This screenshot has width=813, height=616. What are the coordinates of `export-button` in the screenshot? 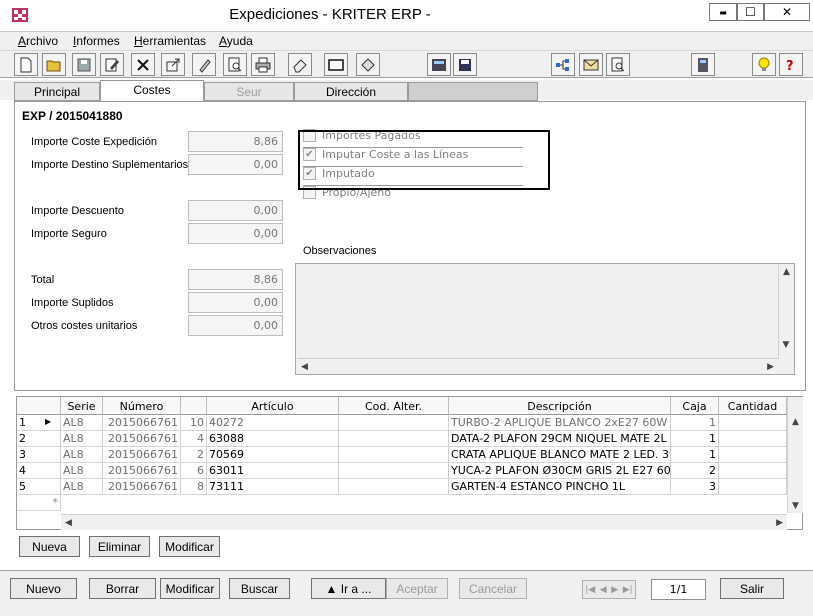 It's located at (173, 64).